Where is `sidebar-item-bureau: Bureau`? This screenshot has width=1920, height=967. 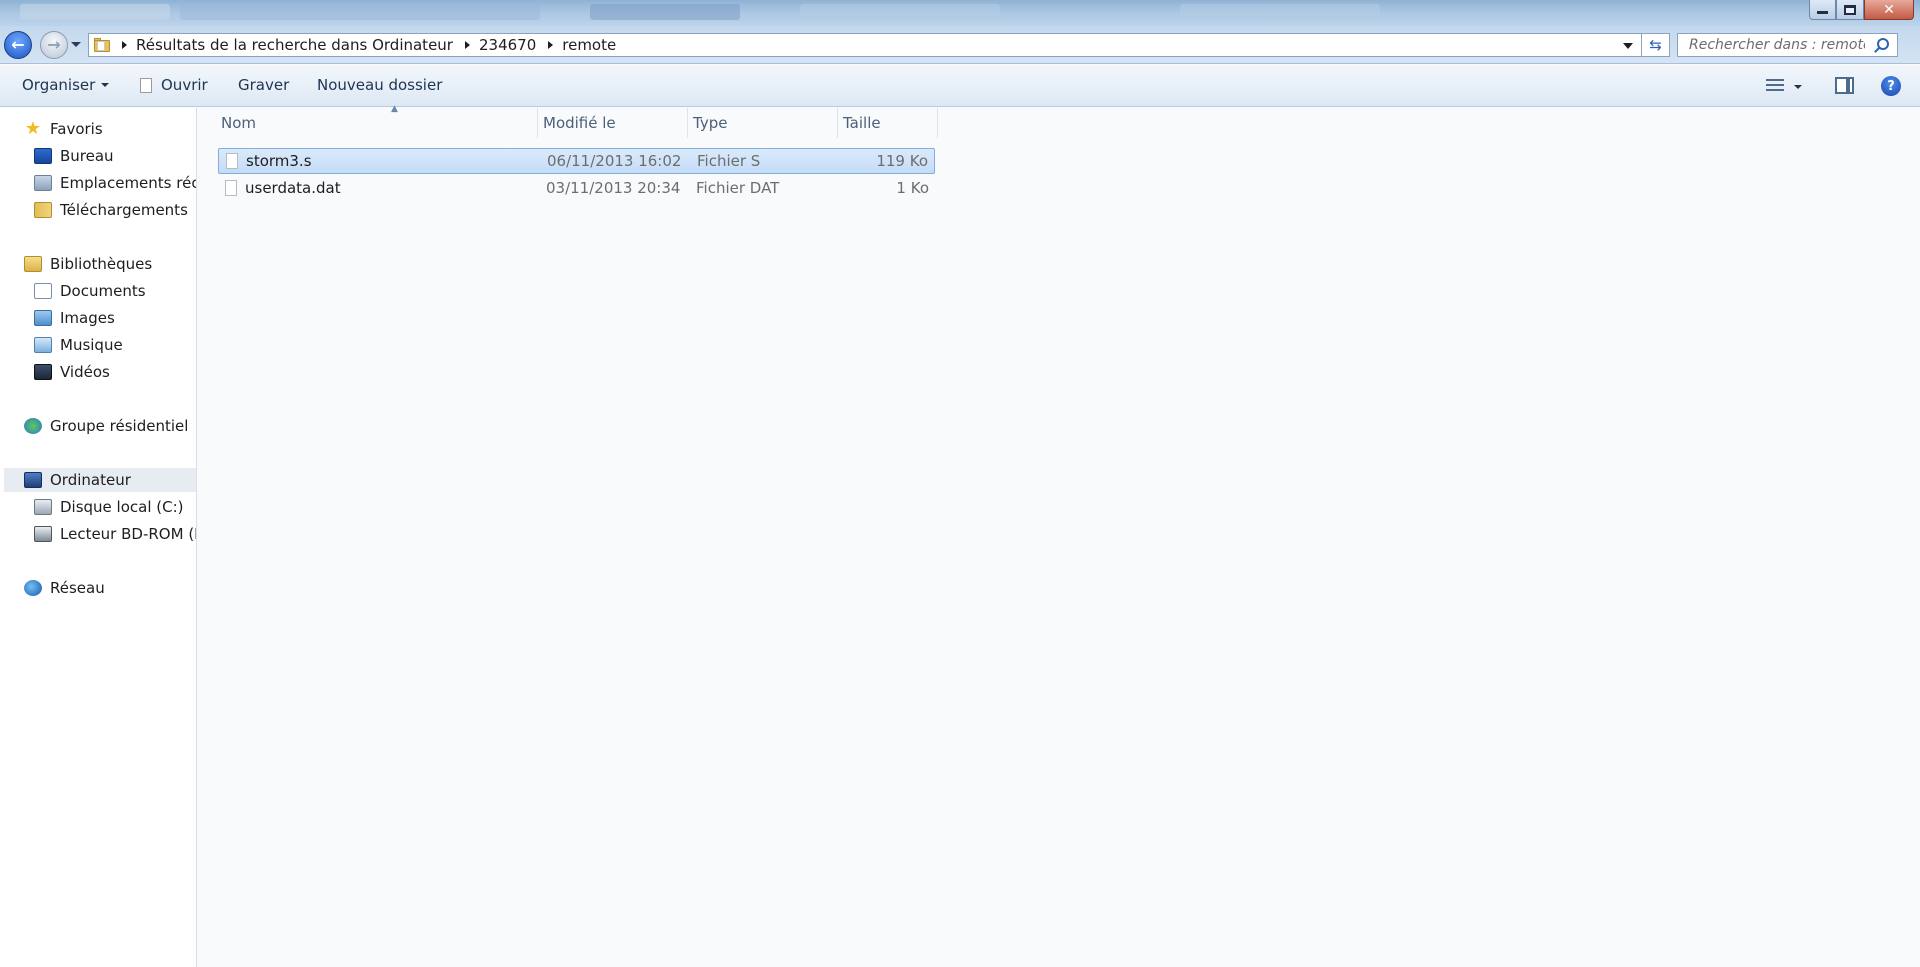
sidebar-item-bureau: Bureau is located at coordinates (74, 156).